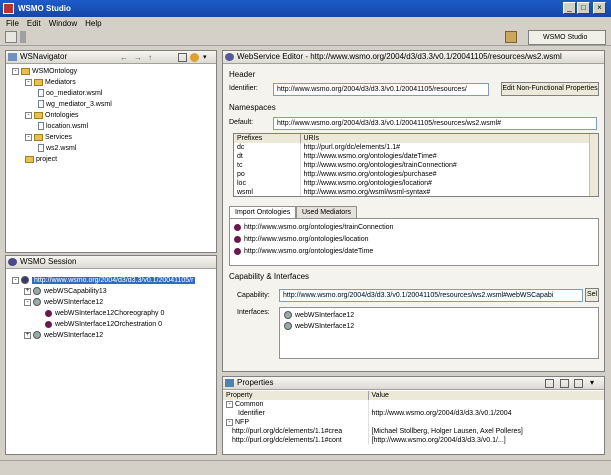 The image size is (611, 475). Describe the element at coordinates (305, 23) in the screenshot. I see `menu-bar: File Edit Window Help` at that location.